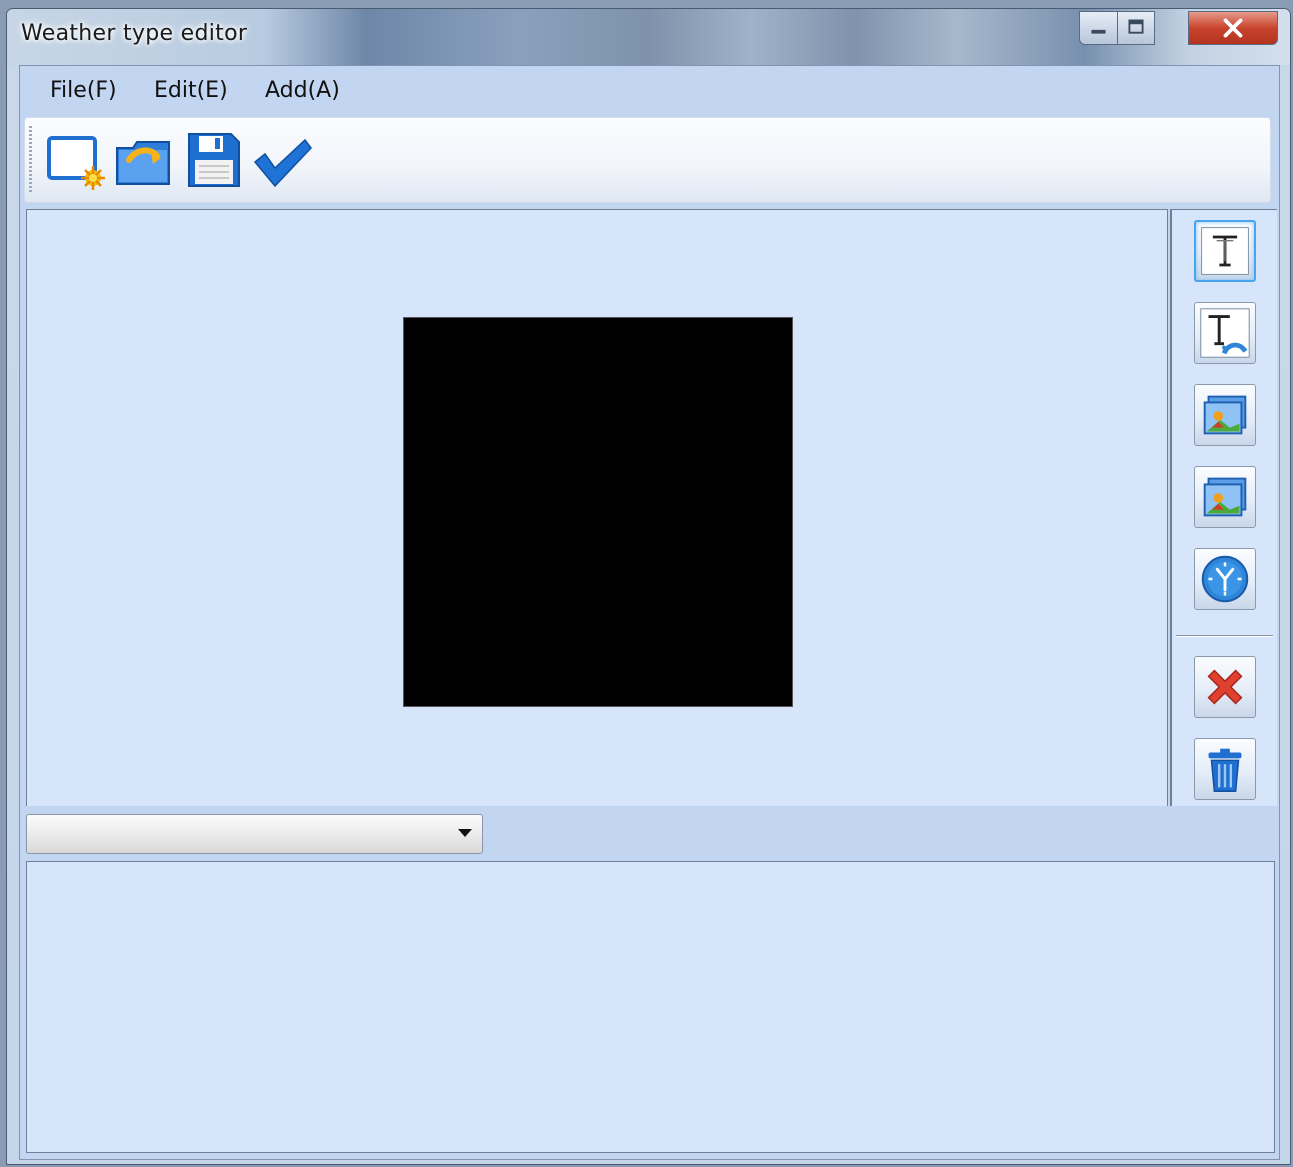 This screenshot has width=1293, height=1167. I want to click on minimize-icon, so click(1098, 31).